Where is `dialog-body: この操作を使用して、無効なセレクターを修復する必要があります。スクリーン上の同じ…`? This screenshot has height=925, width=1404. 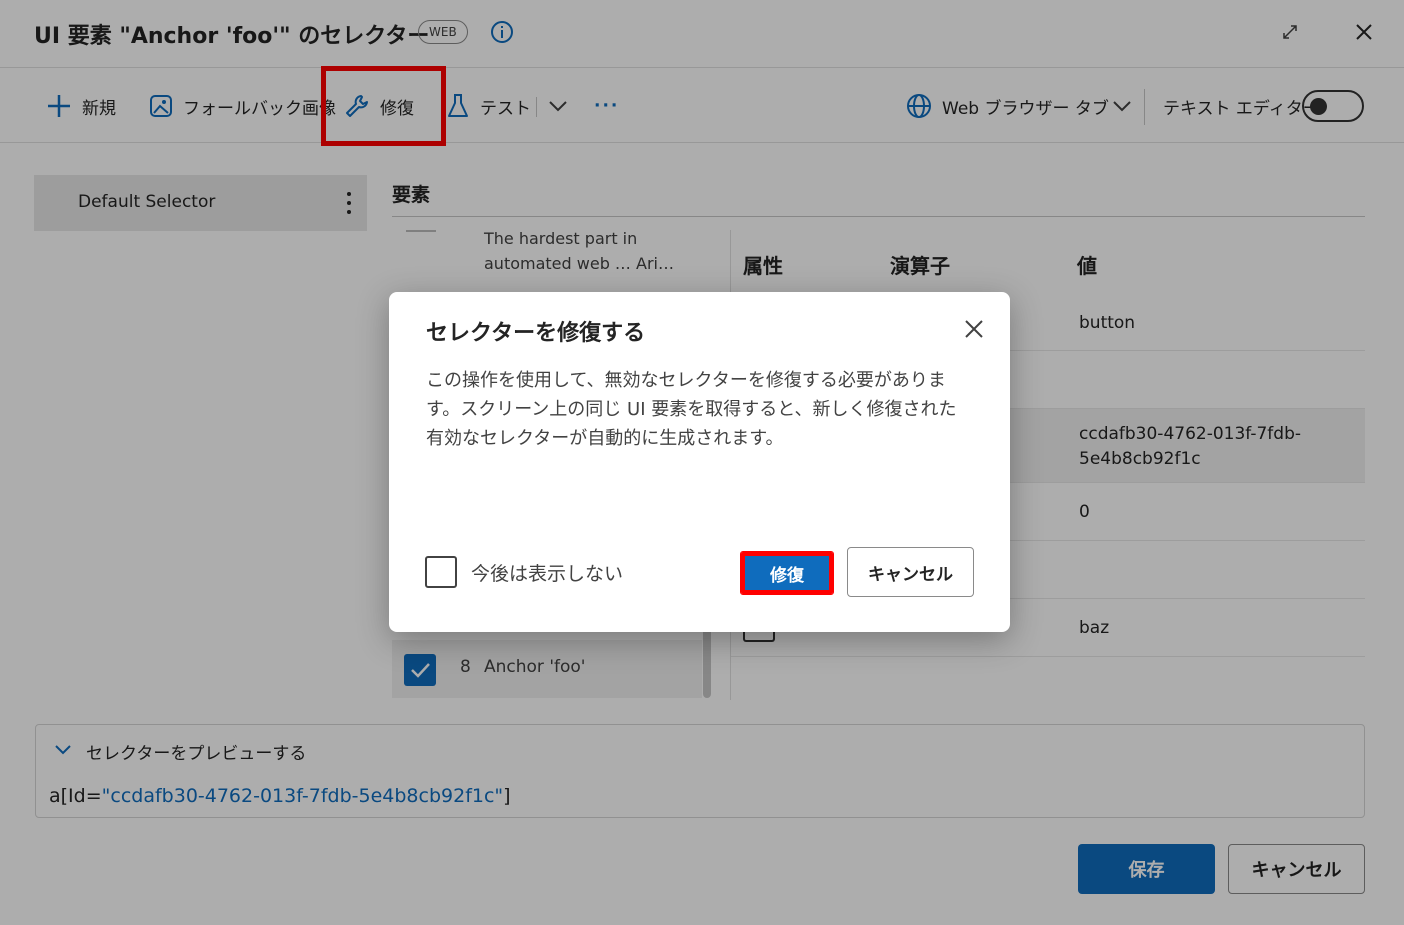
dialog-body: この操作を使用して、無効なセレクターを修復する必要があります。スクリーン上の同じ… is located at coordinates (691, 409).